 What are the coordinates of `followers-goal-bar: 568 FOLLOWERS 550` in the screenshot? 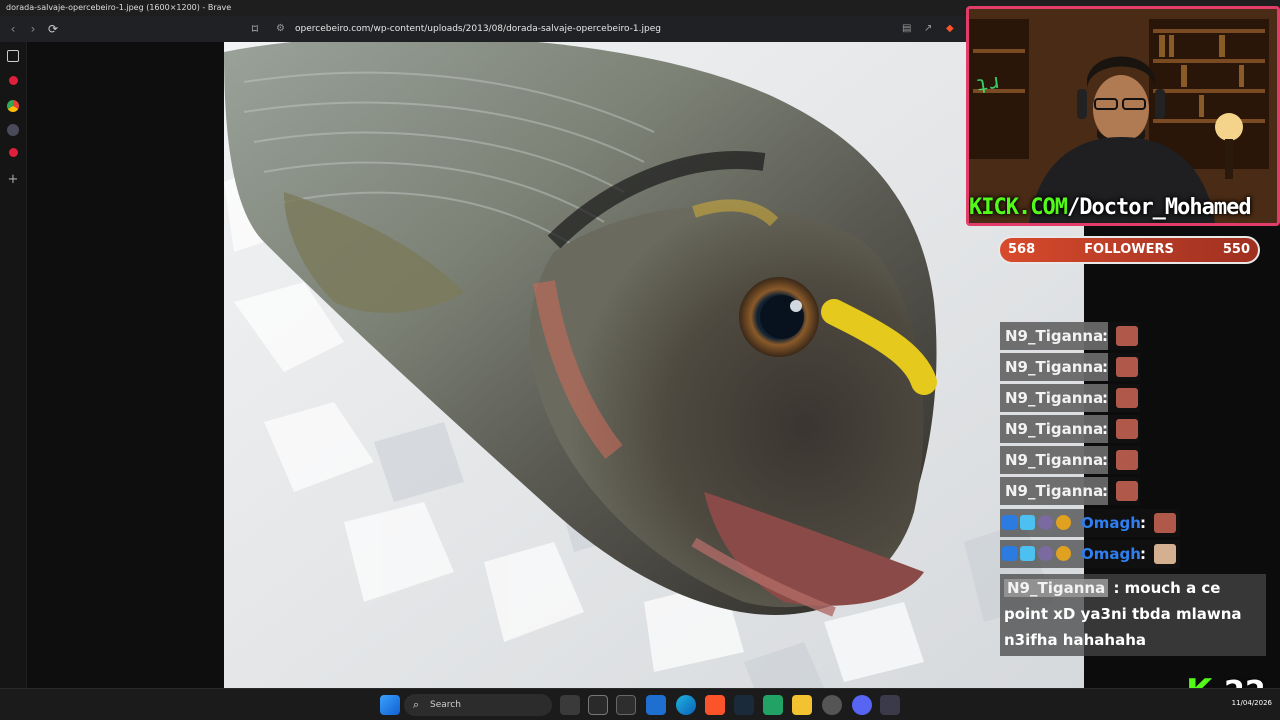 It's located at (1129, 250).